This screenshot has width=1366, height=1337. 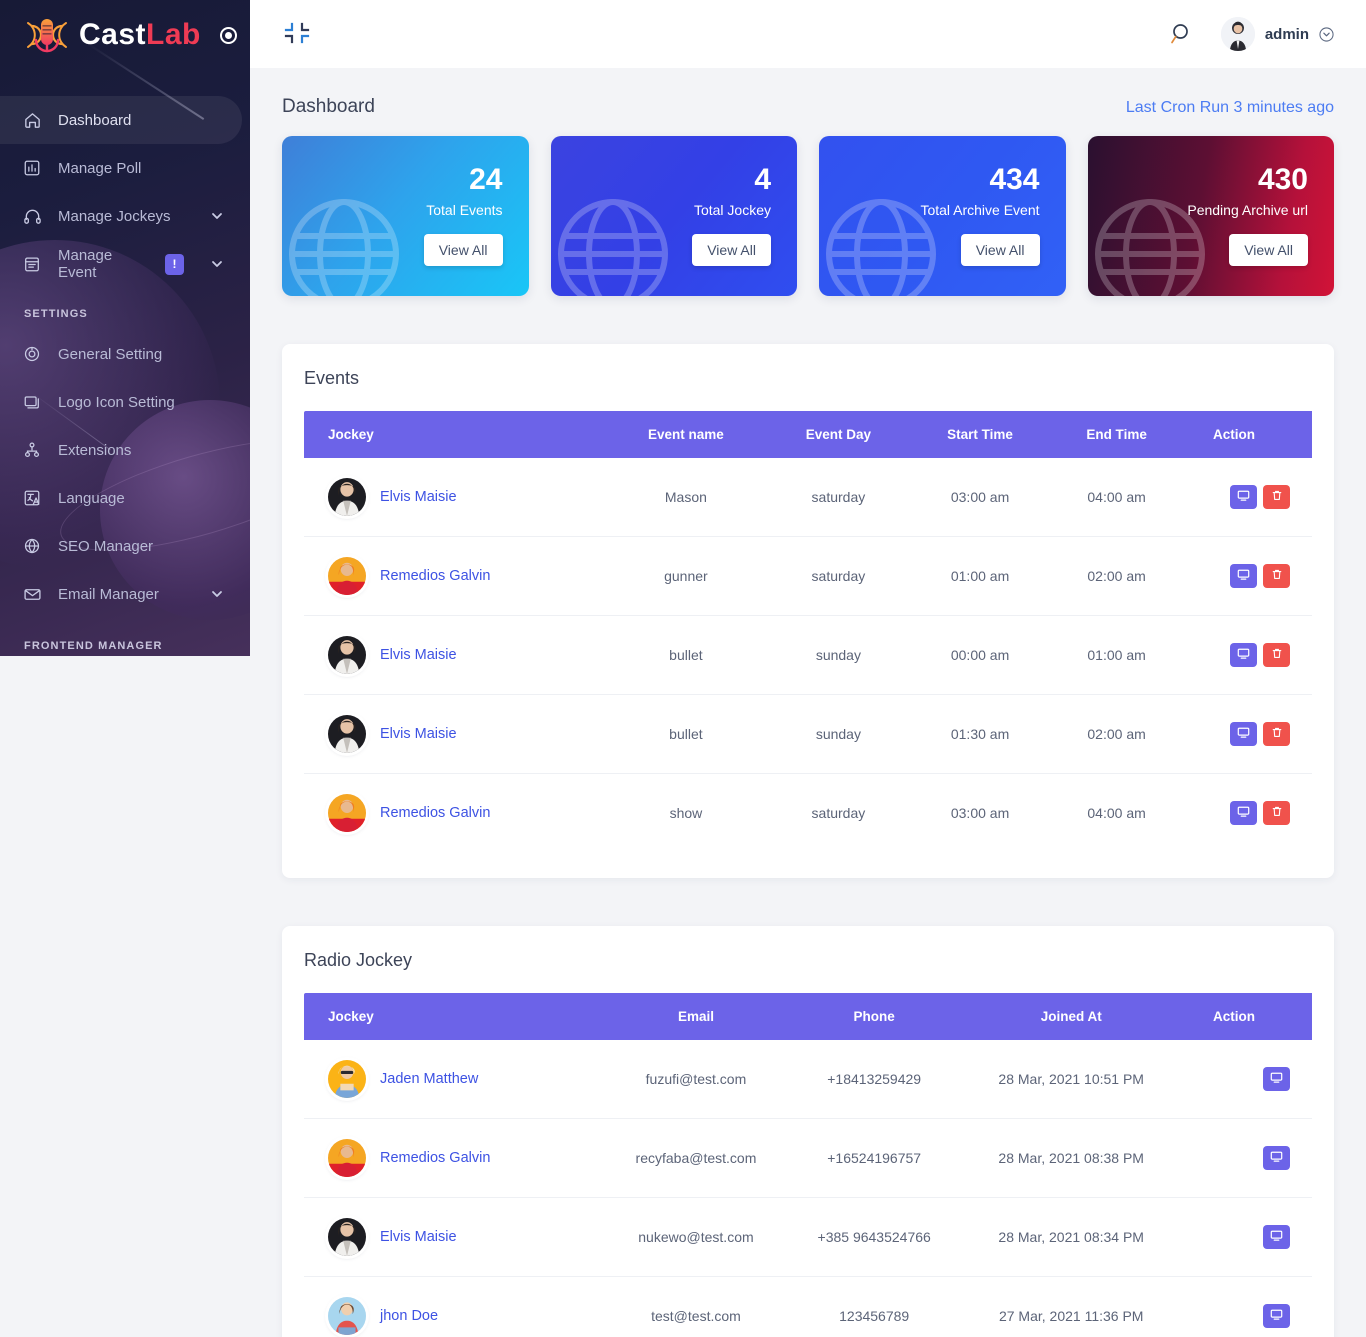 I want to click on collapse-fullscreen-icon, so click(x=297, y=34).